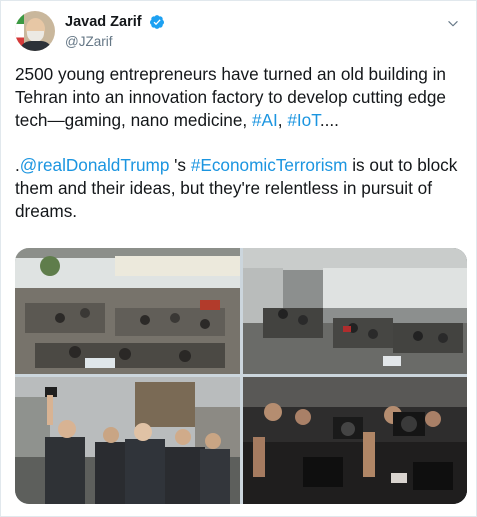 This screenshot has width=477, height=517. Describe the element at coordinates (269, 165) in the screenshot. I see `hashtag-economic-terrorism-link: #EconomicTerrorism` at that location.